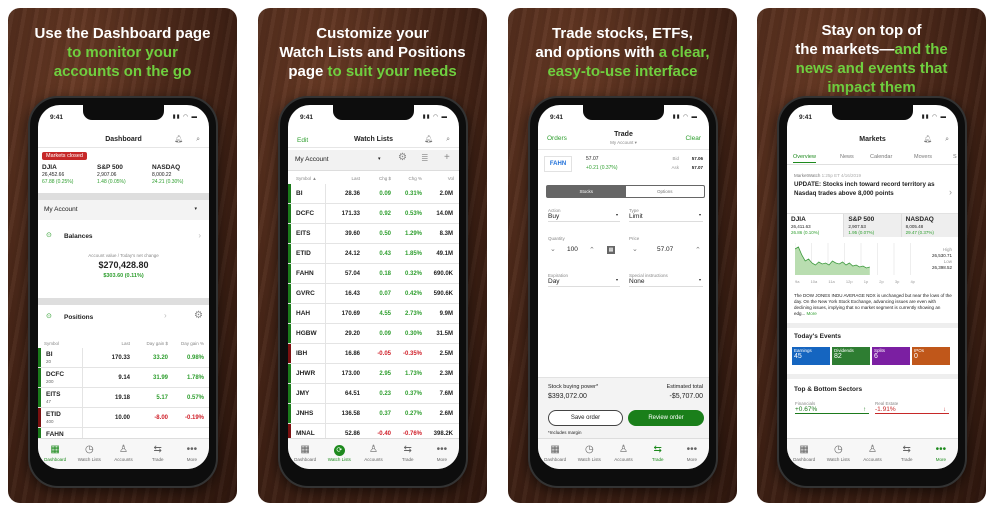 This screenshot has width=991, height=505. Describe the element at coordinates (69, 174) in the screenshot. I see `index-djia: DJIA 26,452.66 67.88 (0.25%)` at that location.